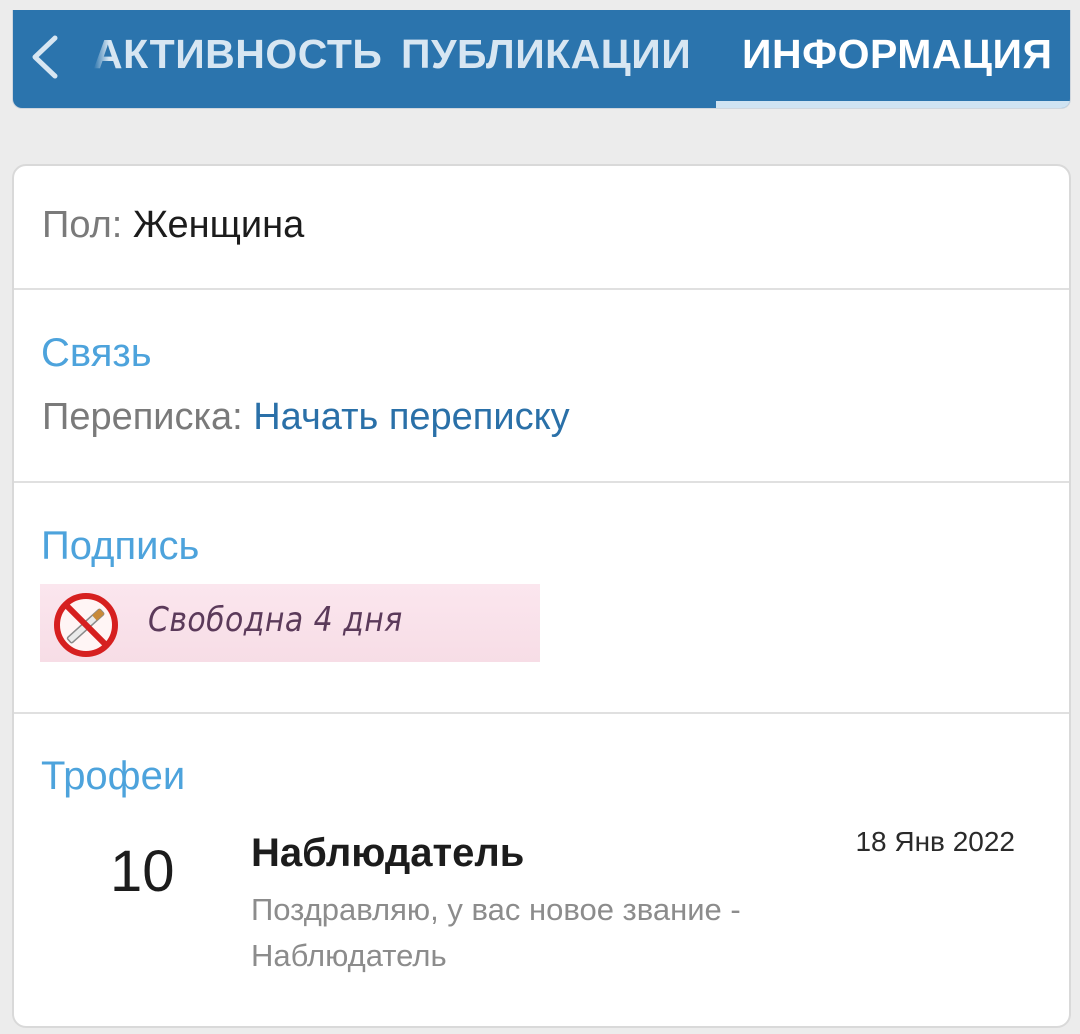  I want to click on tab-activity: АКТИВНОСТЬ, so click(237, 59).